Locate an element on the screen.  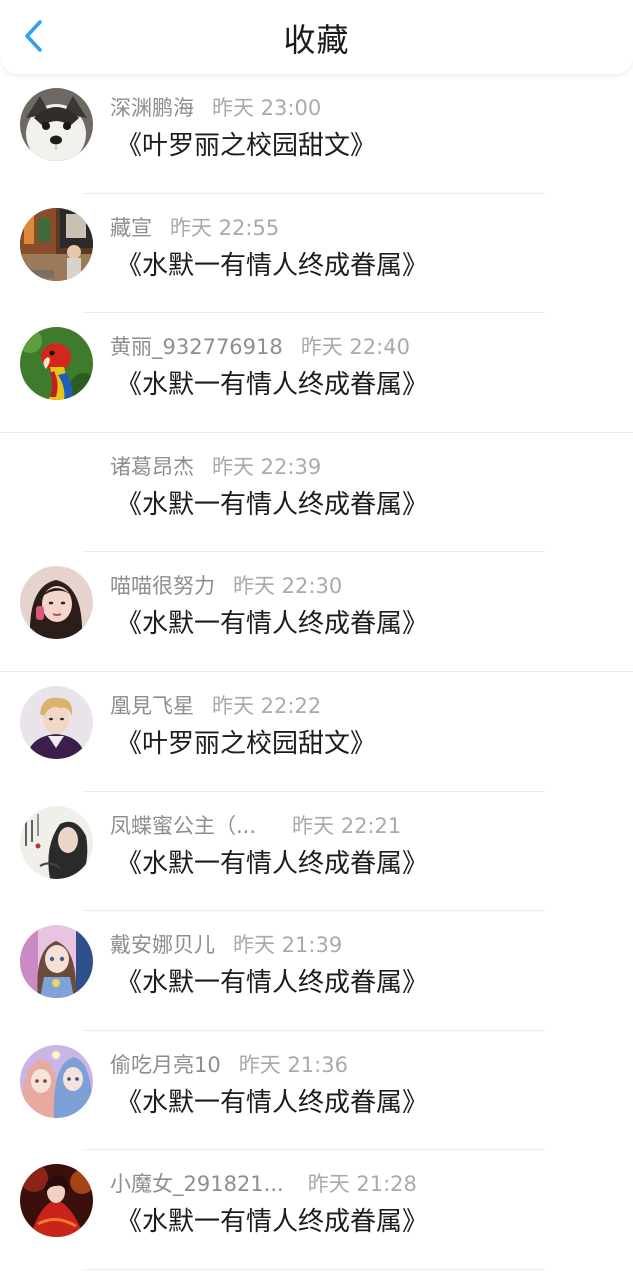
list-item: 凰見飞星 昨天 22:22 《叶罗丽之校园甜文》 is located at coordinates (316, 732).